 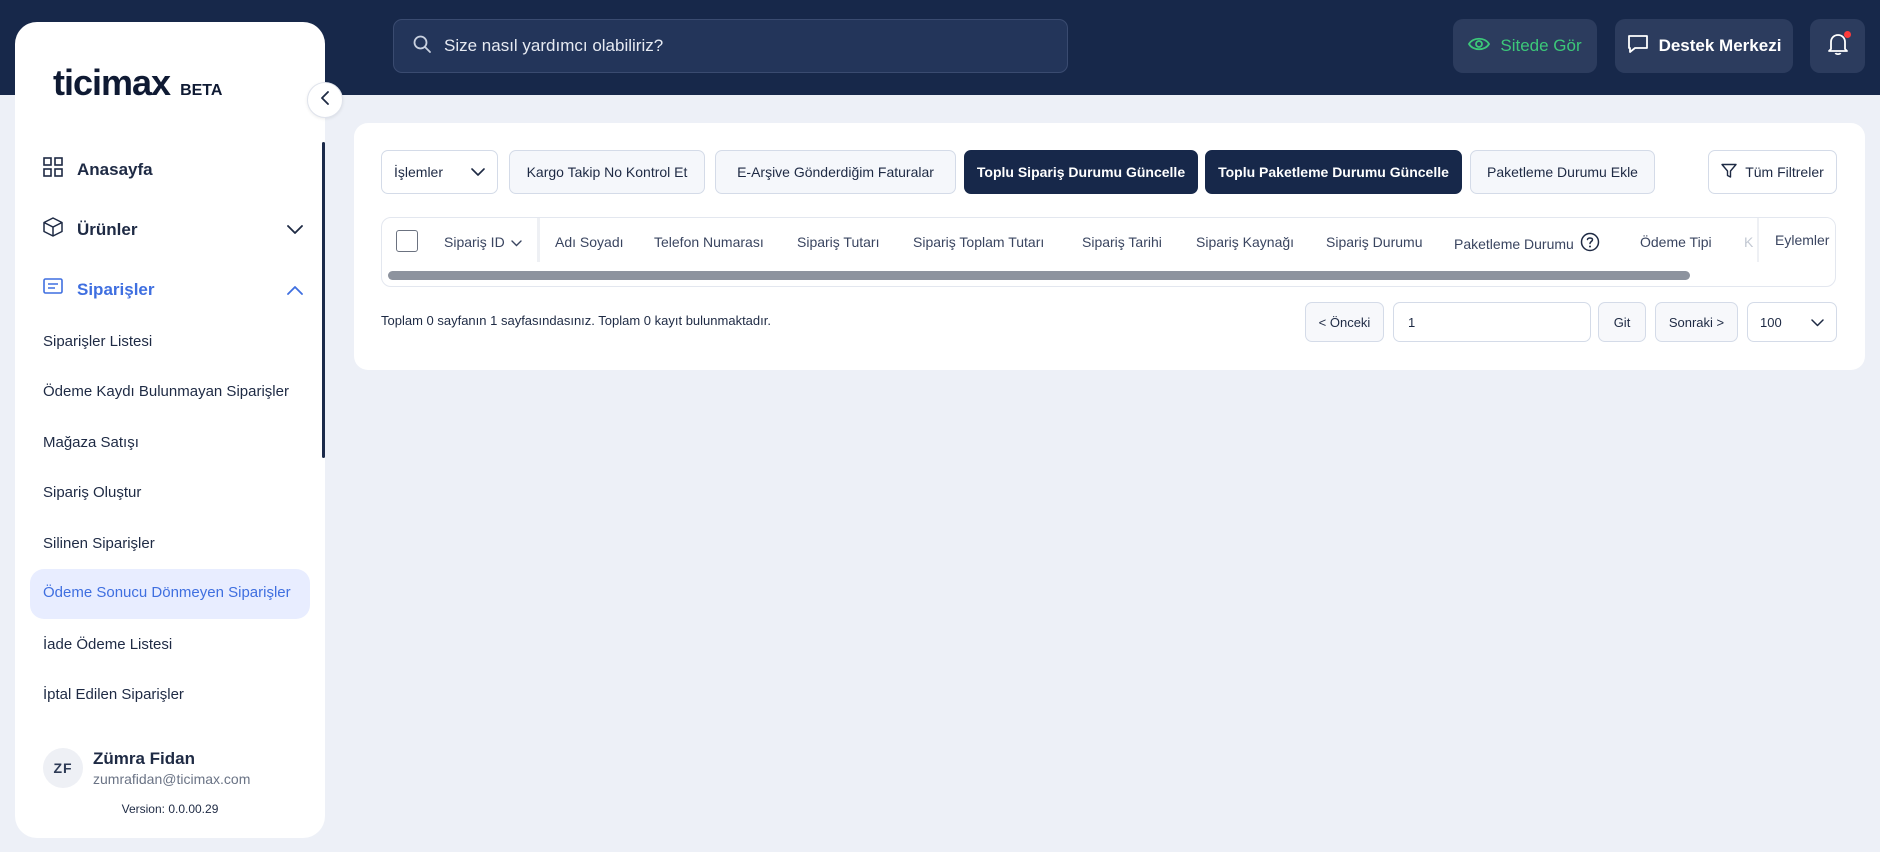 I want to click on avatar: ZF, so click(x=63, y=768).